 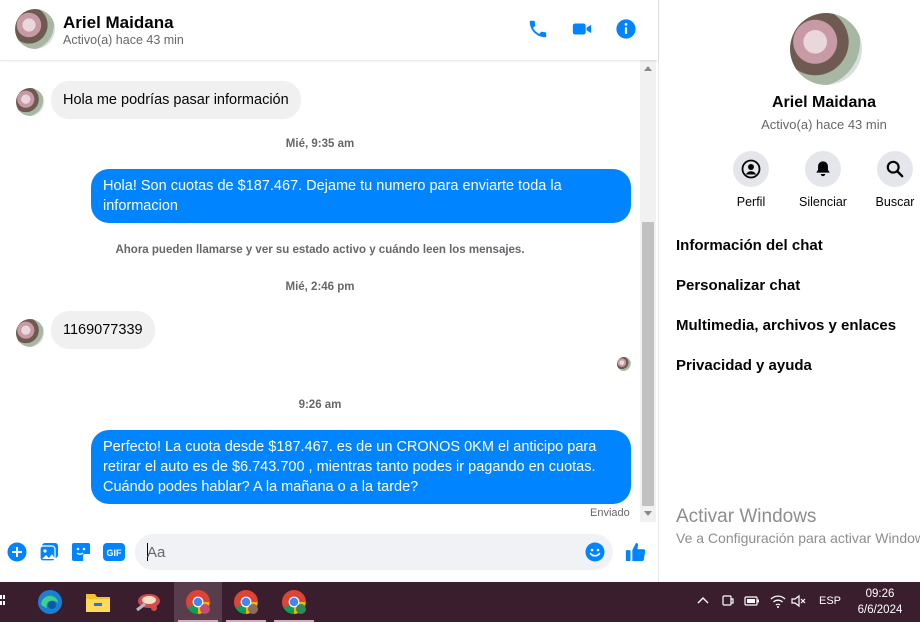 What do you see at coordinates (320, 144) in the screenshot?
I see `timestamp: Mié, 9:35 am` at bounding box center [320, 144].